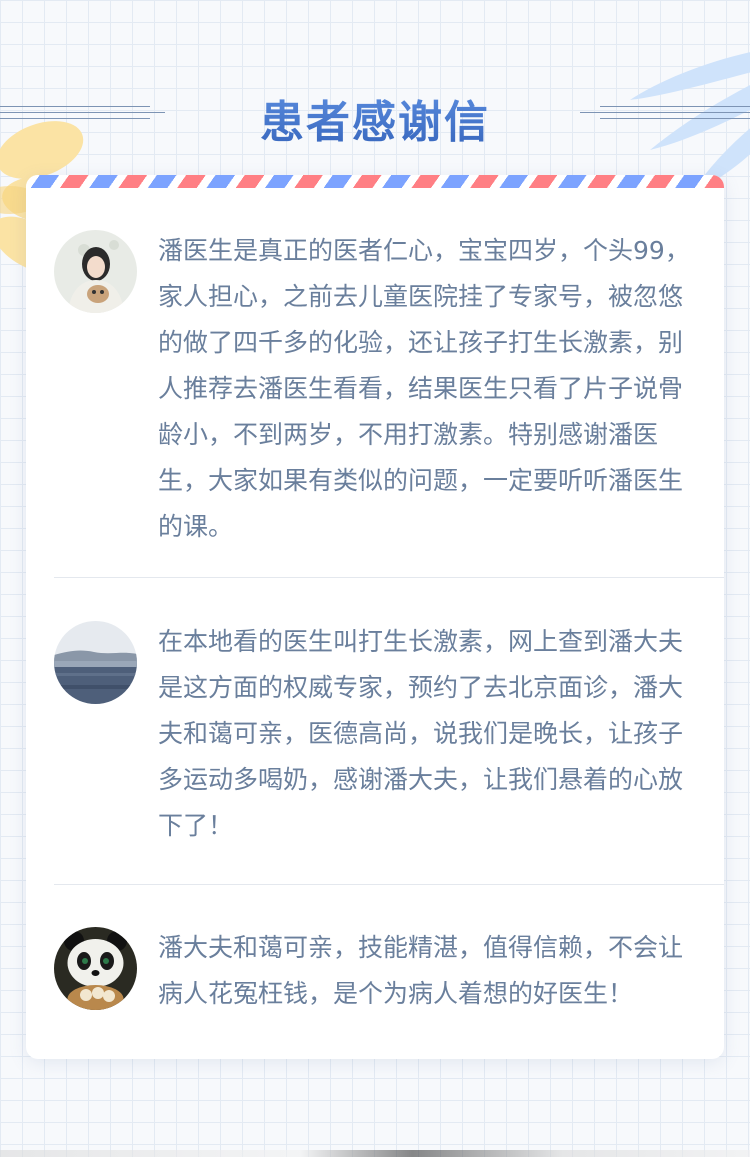 The height and width of the screenshot is (1157, 750). I want to click on panda-avatar, so click(95, 968).